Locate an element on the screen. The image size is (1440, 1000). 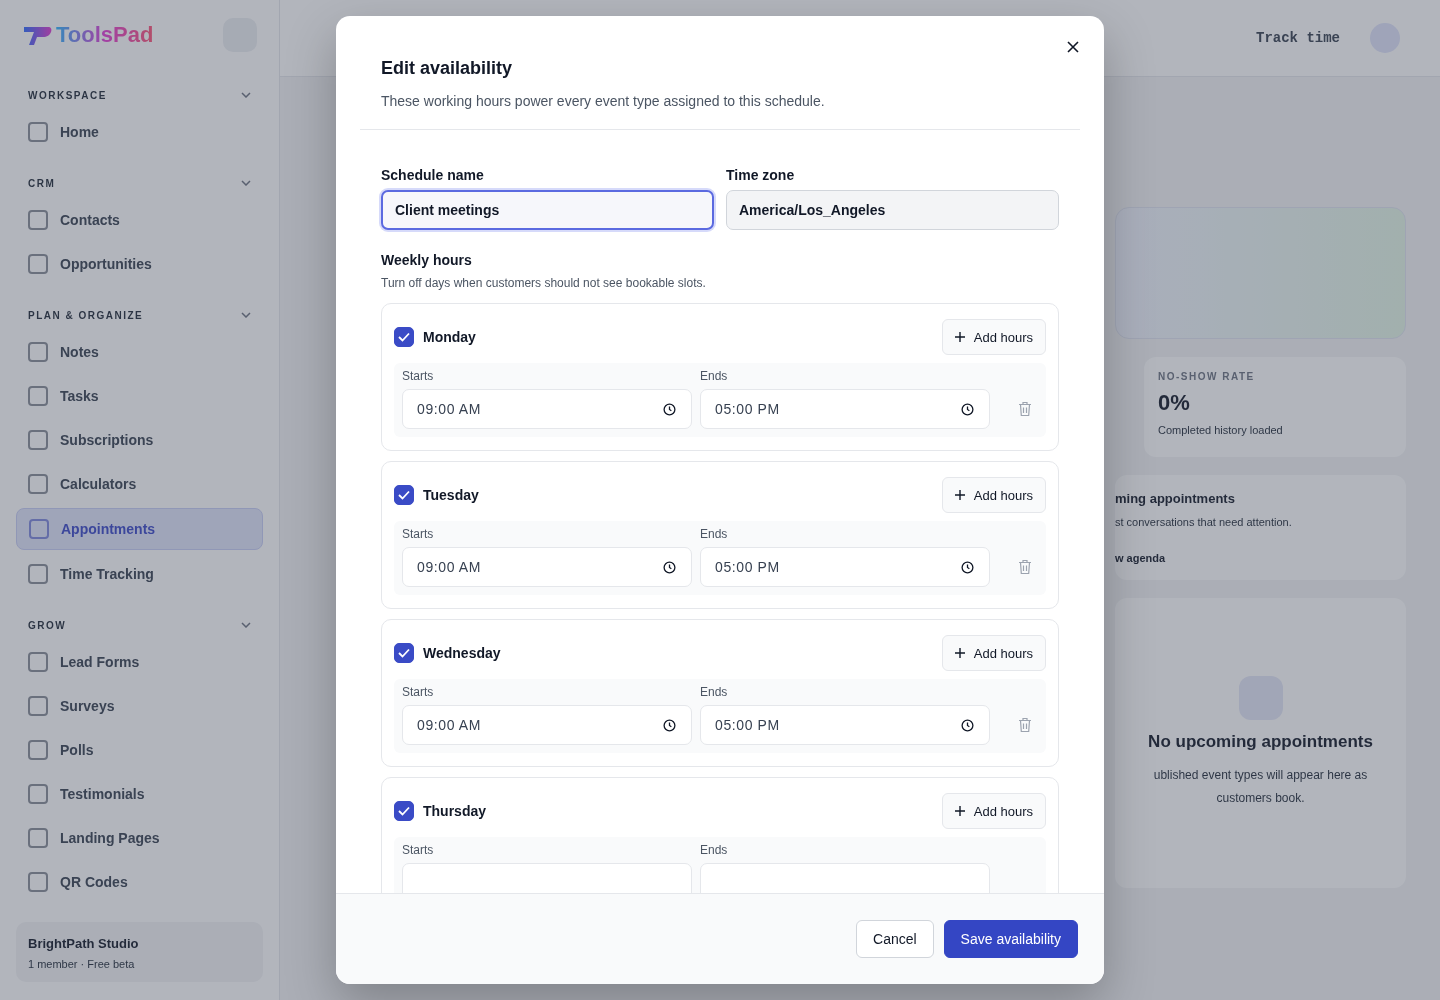
save-button: Save availability is located at coordinates (1010, 939).